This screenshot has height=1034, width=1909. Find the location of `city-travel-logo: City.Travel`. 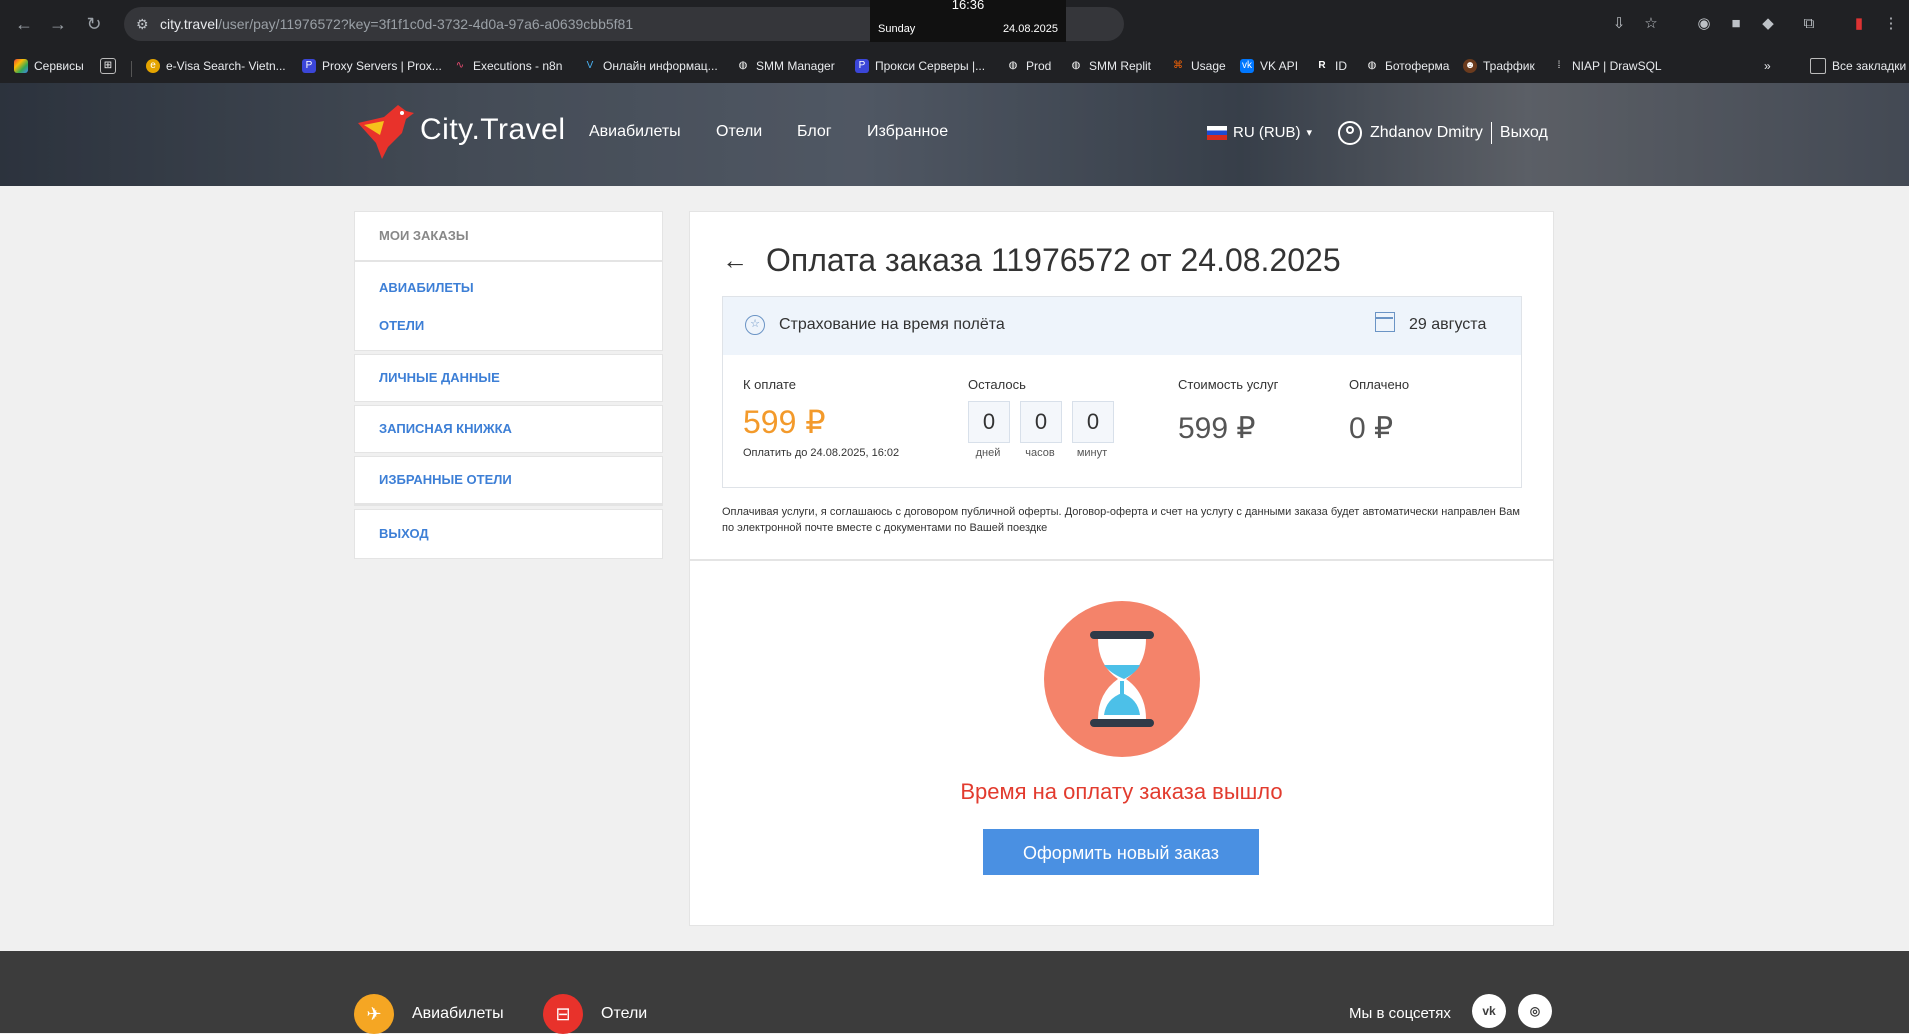

city-travel-logo: City.Travel is located at coordinates (460, 131).